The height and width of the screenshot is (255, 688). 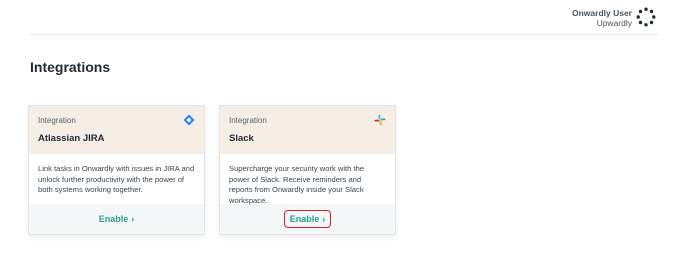 I want to click on enable-slack-button: Enable ›, so click(x=307, y=219).